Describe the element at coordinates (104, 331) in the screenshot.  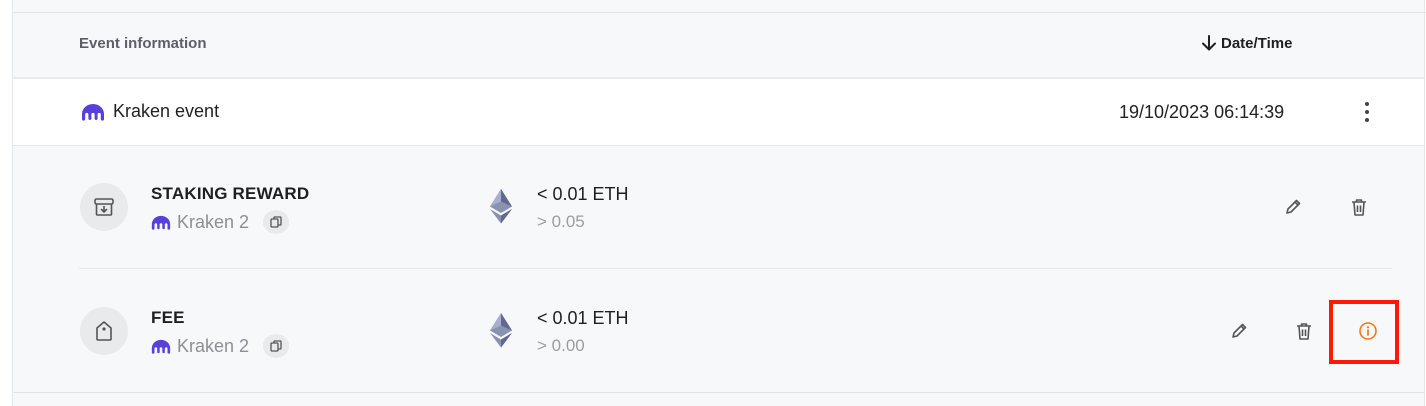
I see `tag-icon` at that location.